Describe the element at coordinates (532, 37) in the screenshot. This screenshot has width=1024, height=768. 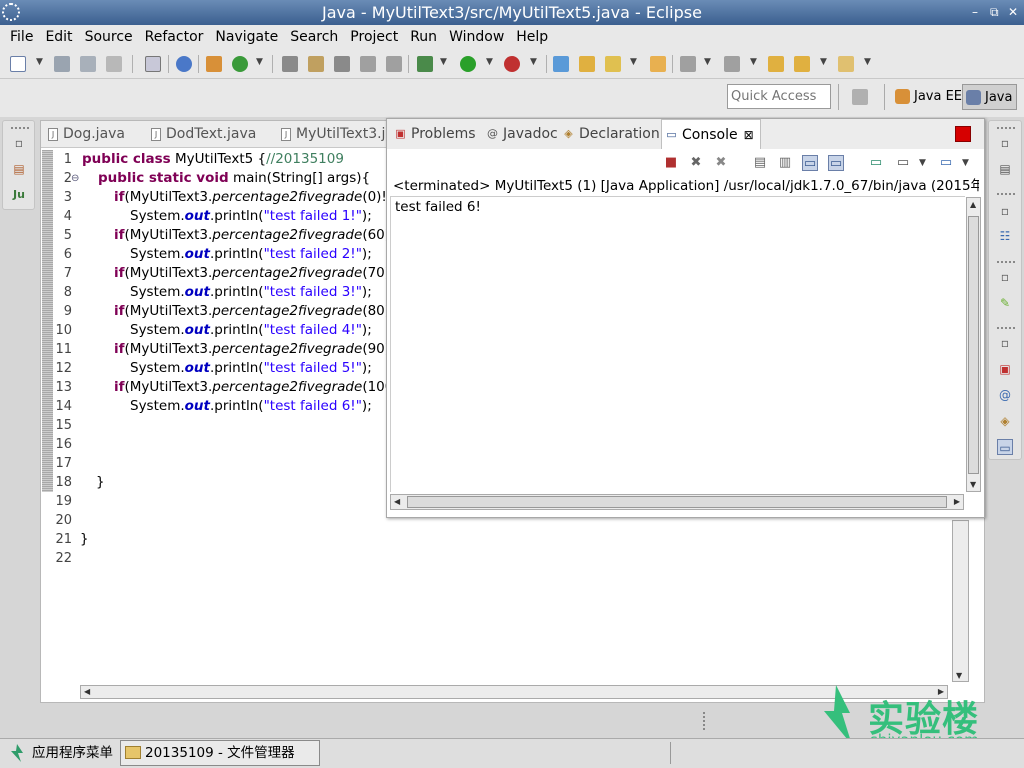
I see `menu-help: Help` at that location.